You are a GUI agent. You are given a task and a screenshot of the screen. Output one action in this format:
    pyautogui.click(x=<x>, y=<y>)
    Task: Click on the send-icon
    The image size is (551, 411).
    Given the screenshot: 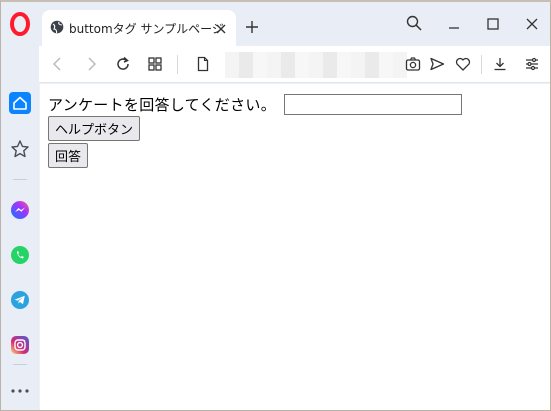 What is the action you would take?
    pyautogui.click(x=437, y=64)
    